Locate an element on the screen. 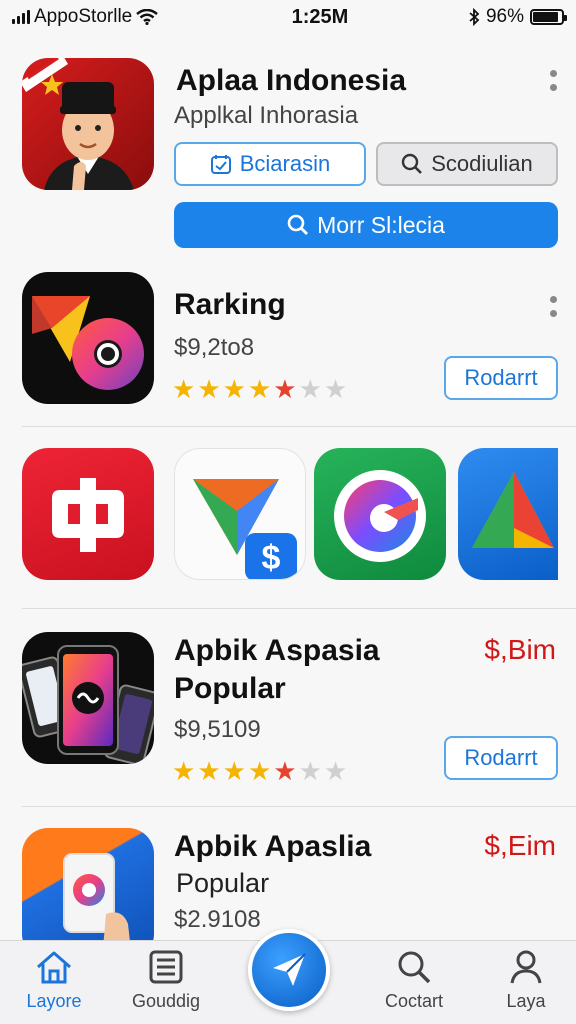 This screenshot has height=1024, width=576. ranking-price: $9,2to8 is located at coordinates (214, 347).